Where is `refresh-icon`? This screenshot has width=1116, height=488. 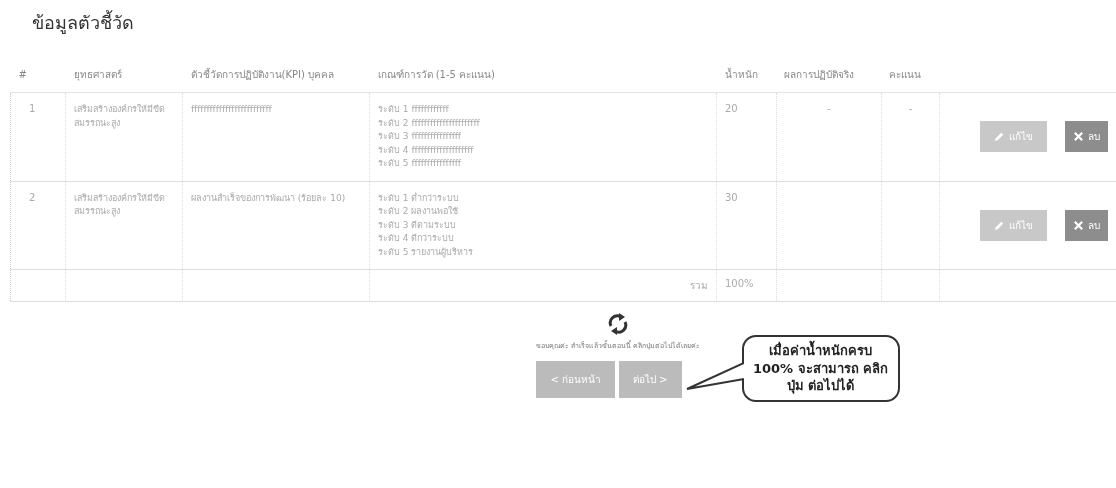 refresh-icon is located at coordinates (618, 324).